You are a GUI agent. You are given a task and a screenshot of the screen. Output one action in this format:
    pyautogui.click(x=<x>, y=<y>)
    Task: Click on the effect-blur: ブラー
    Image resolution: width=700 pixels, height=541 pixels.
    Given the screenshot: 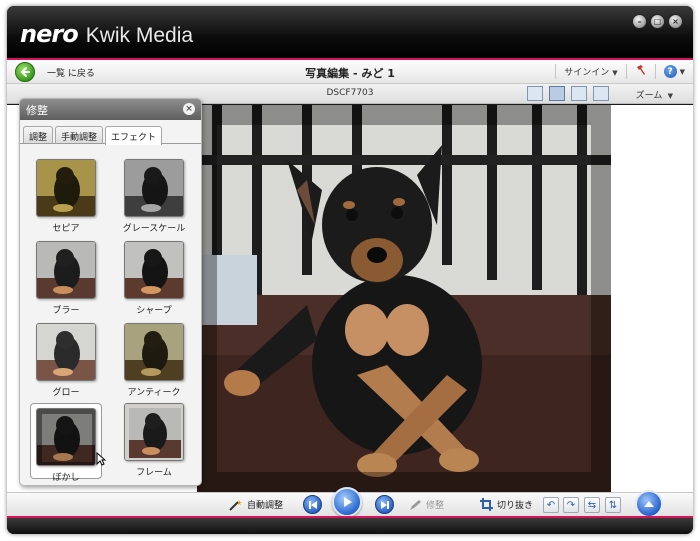 What is the action you would take?
    pyautogui.click(x=66, y=279)
    